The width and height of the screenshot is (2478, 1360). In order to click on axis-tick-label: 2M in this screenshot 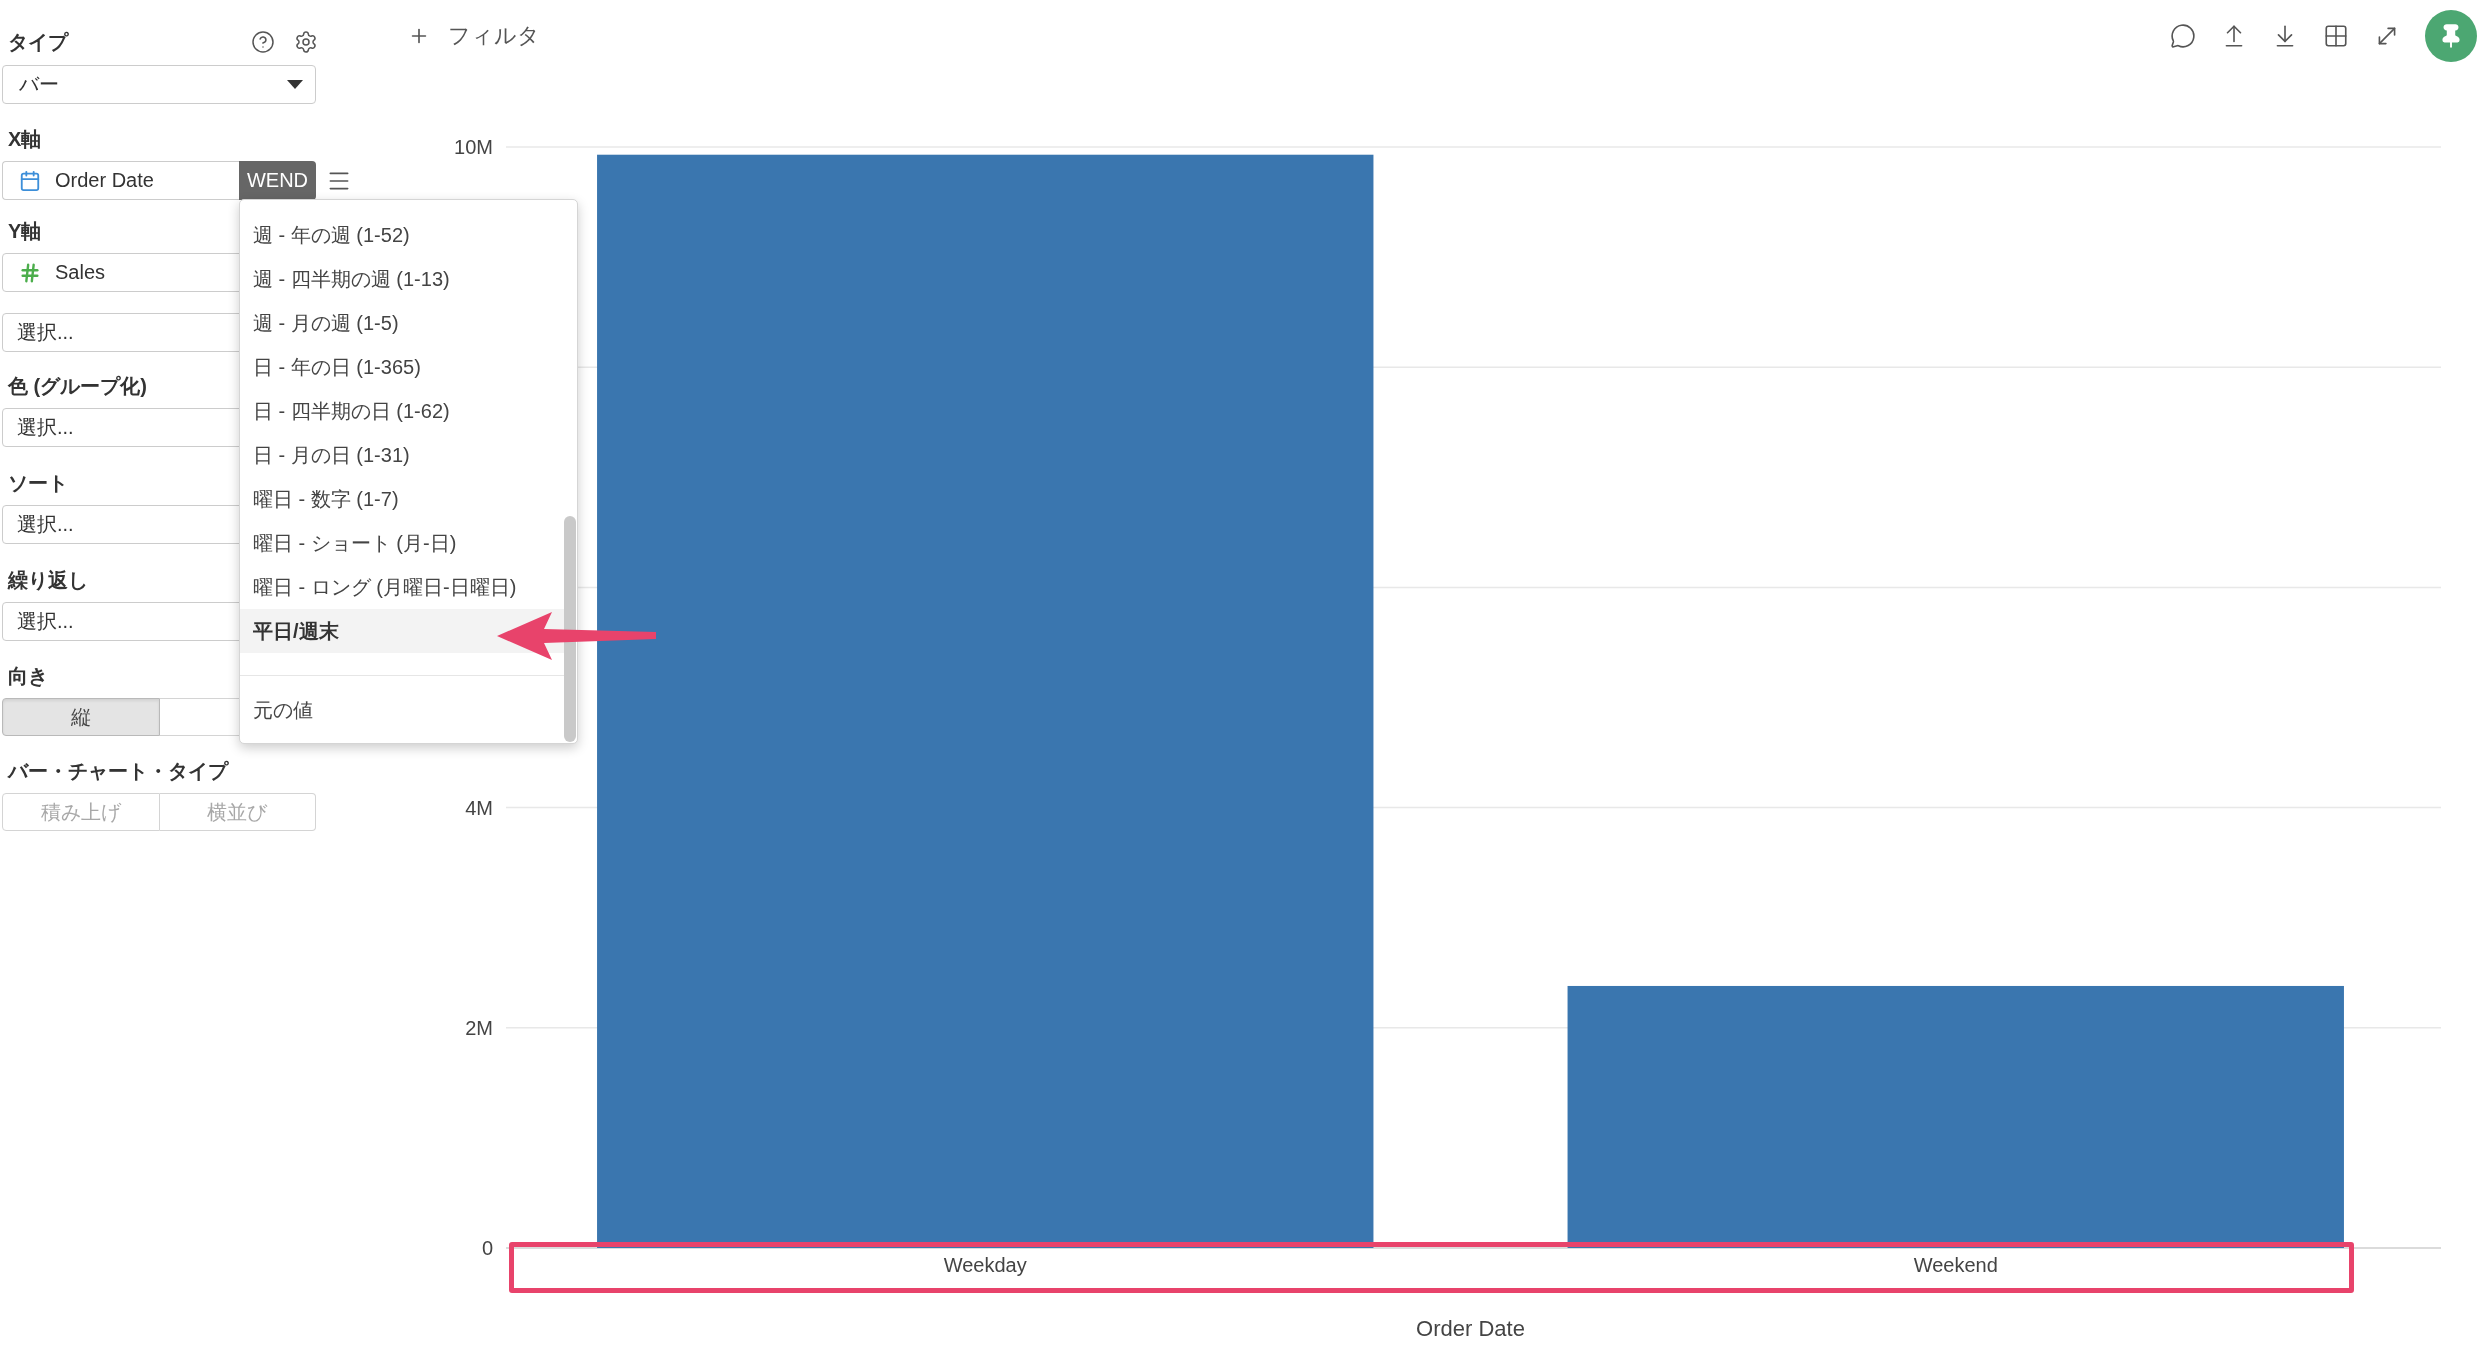, I will do `click(479, 1027)`.